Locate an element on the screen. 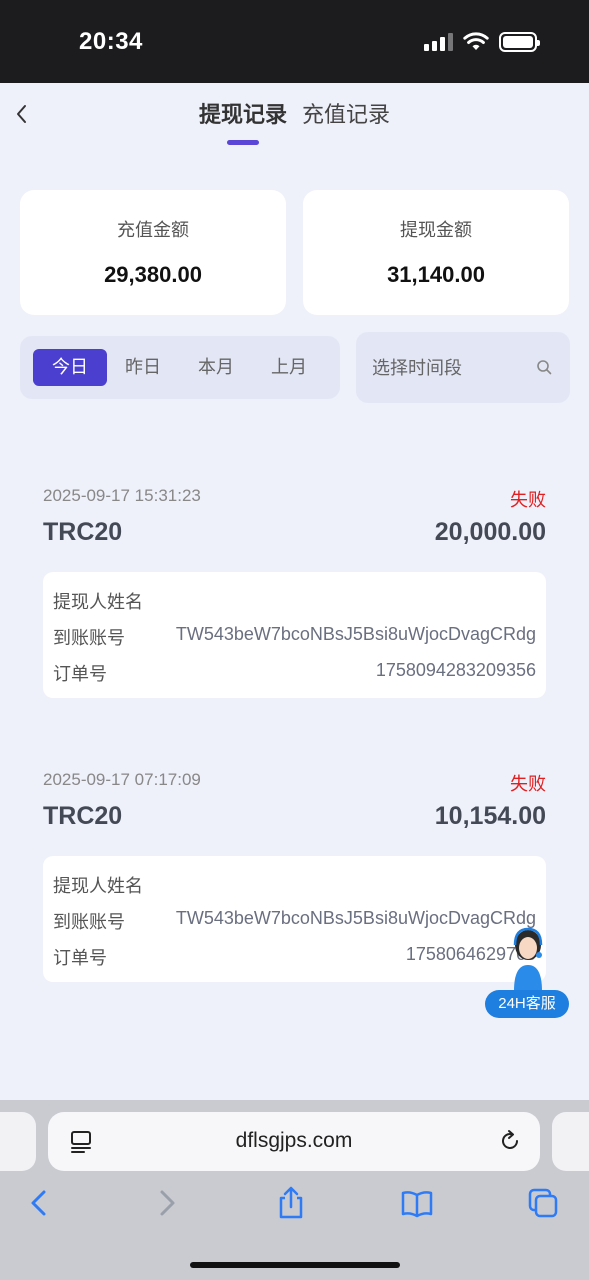 The width and height of the screenshot is (589, 1280). recharge-summary-card: 充值金额 29,380.00 is located at coordinates (153, 252).